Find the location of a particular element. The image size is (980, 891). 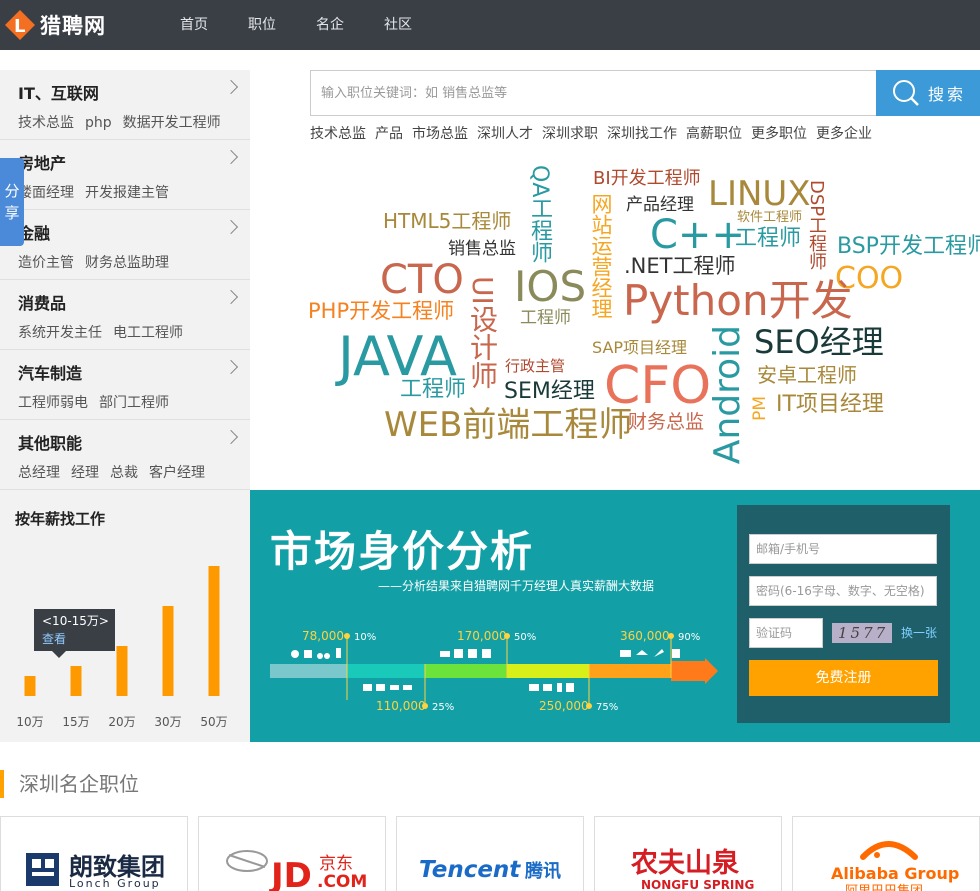

cloud-word: 行政主管 is located at coordinates (535, 366).